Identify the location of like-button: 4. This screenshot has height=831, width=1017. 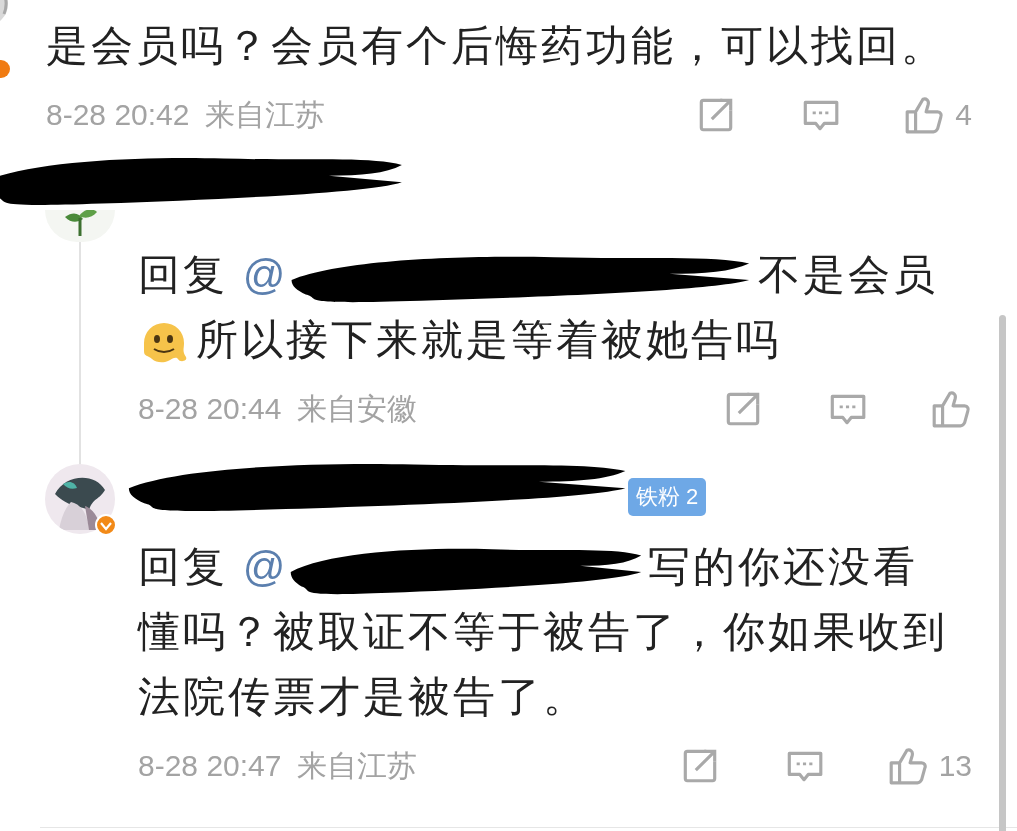
(937, 115).